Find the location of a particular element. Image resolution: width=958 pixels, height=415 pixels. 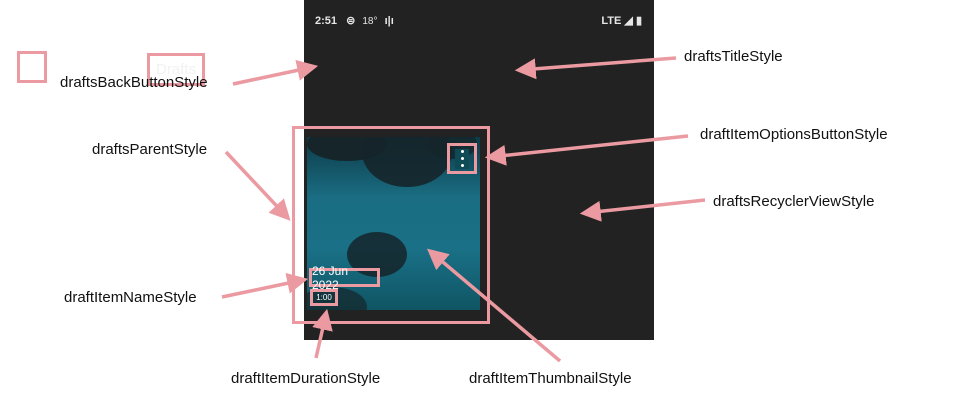

arrow-name is located at coordinates (265, 285).